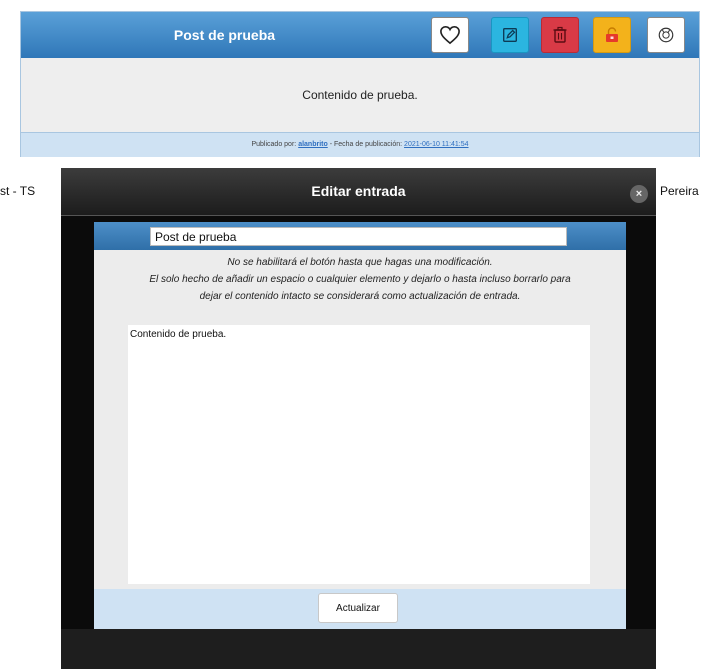 The width and height of the screenshot is (702, 669). I want to click on post-title: Post de prueba, so click(224, 35).